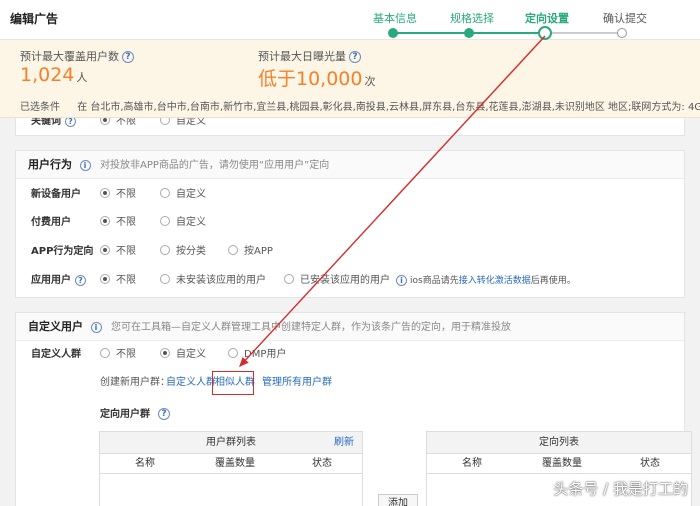 The height and width of the screenshot is (506, 700). I want to click on users-estimate-label: 预计最大覆盖用户数?, so click(77, 56).